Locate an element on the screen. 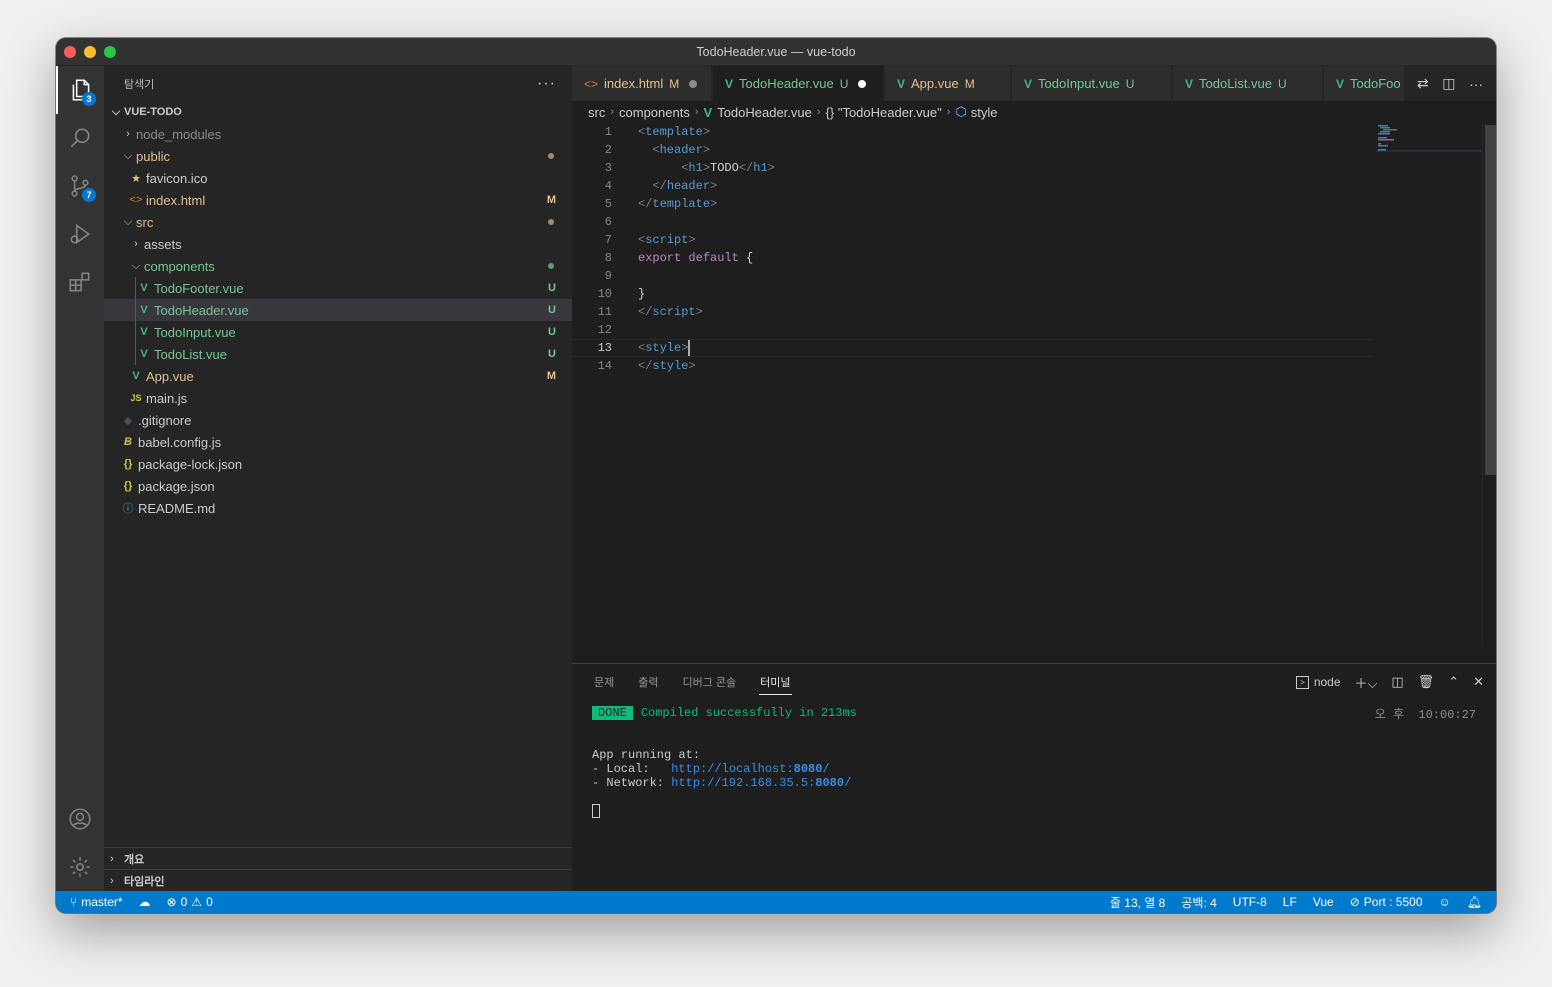  chevron-right-icon: › is located at coordinates (112, 880).